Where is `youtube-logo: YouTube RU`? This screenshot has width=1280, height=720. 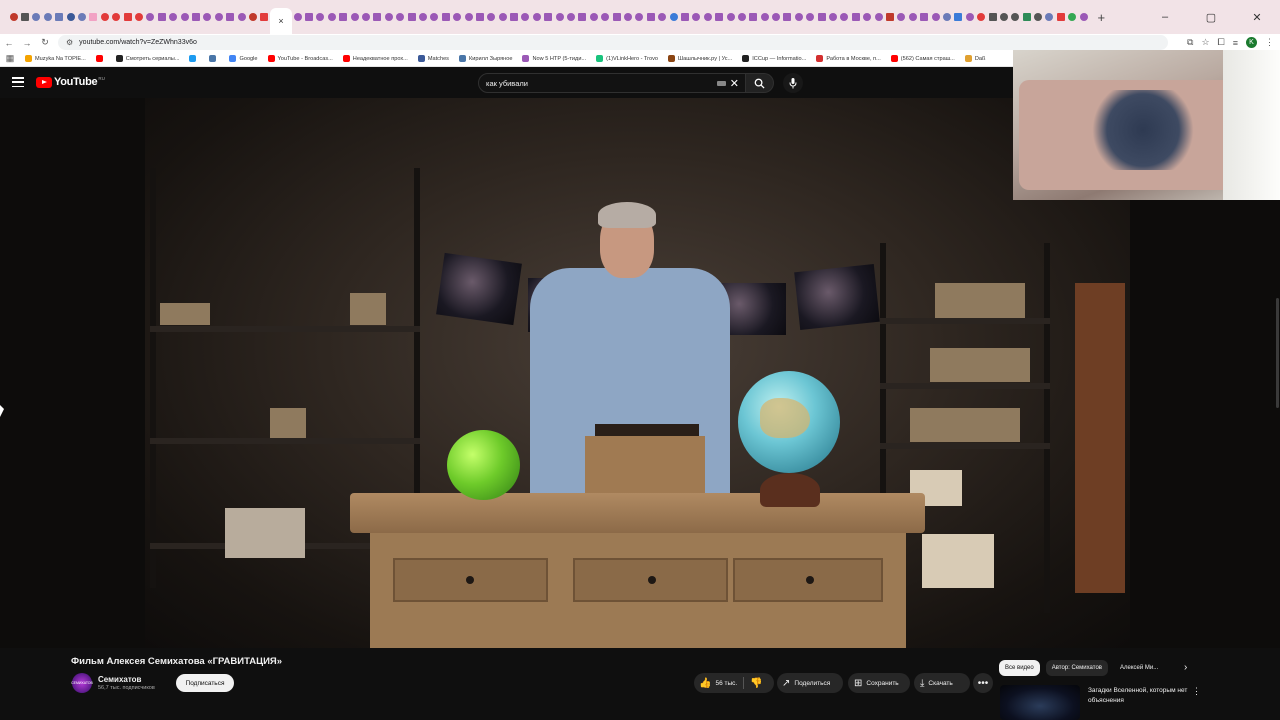 youtube-logo: YouTube RU is located at coordinates (70, 82).